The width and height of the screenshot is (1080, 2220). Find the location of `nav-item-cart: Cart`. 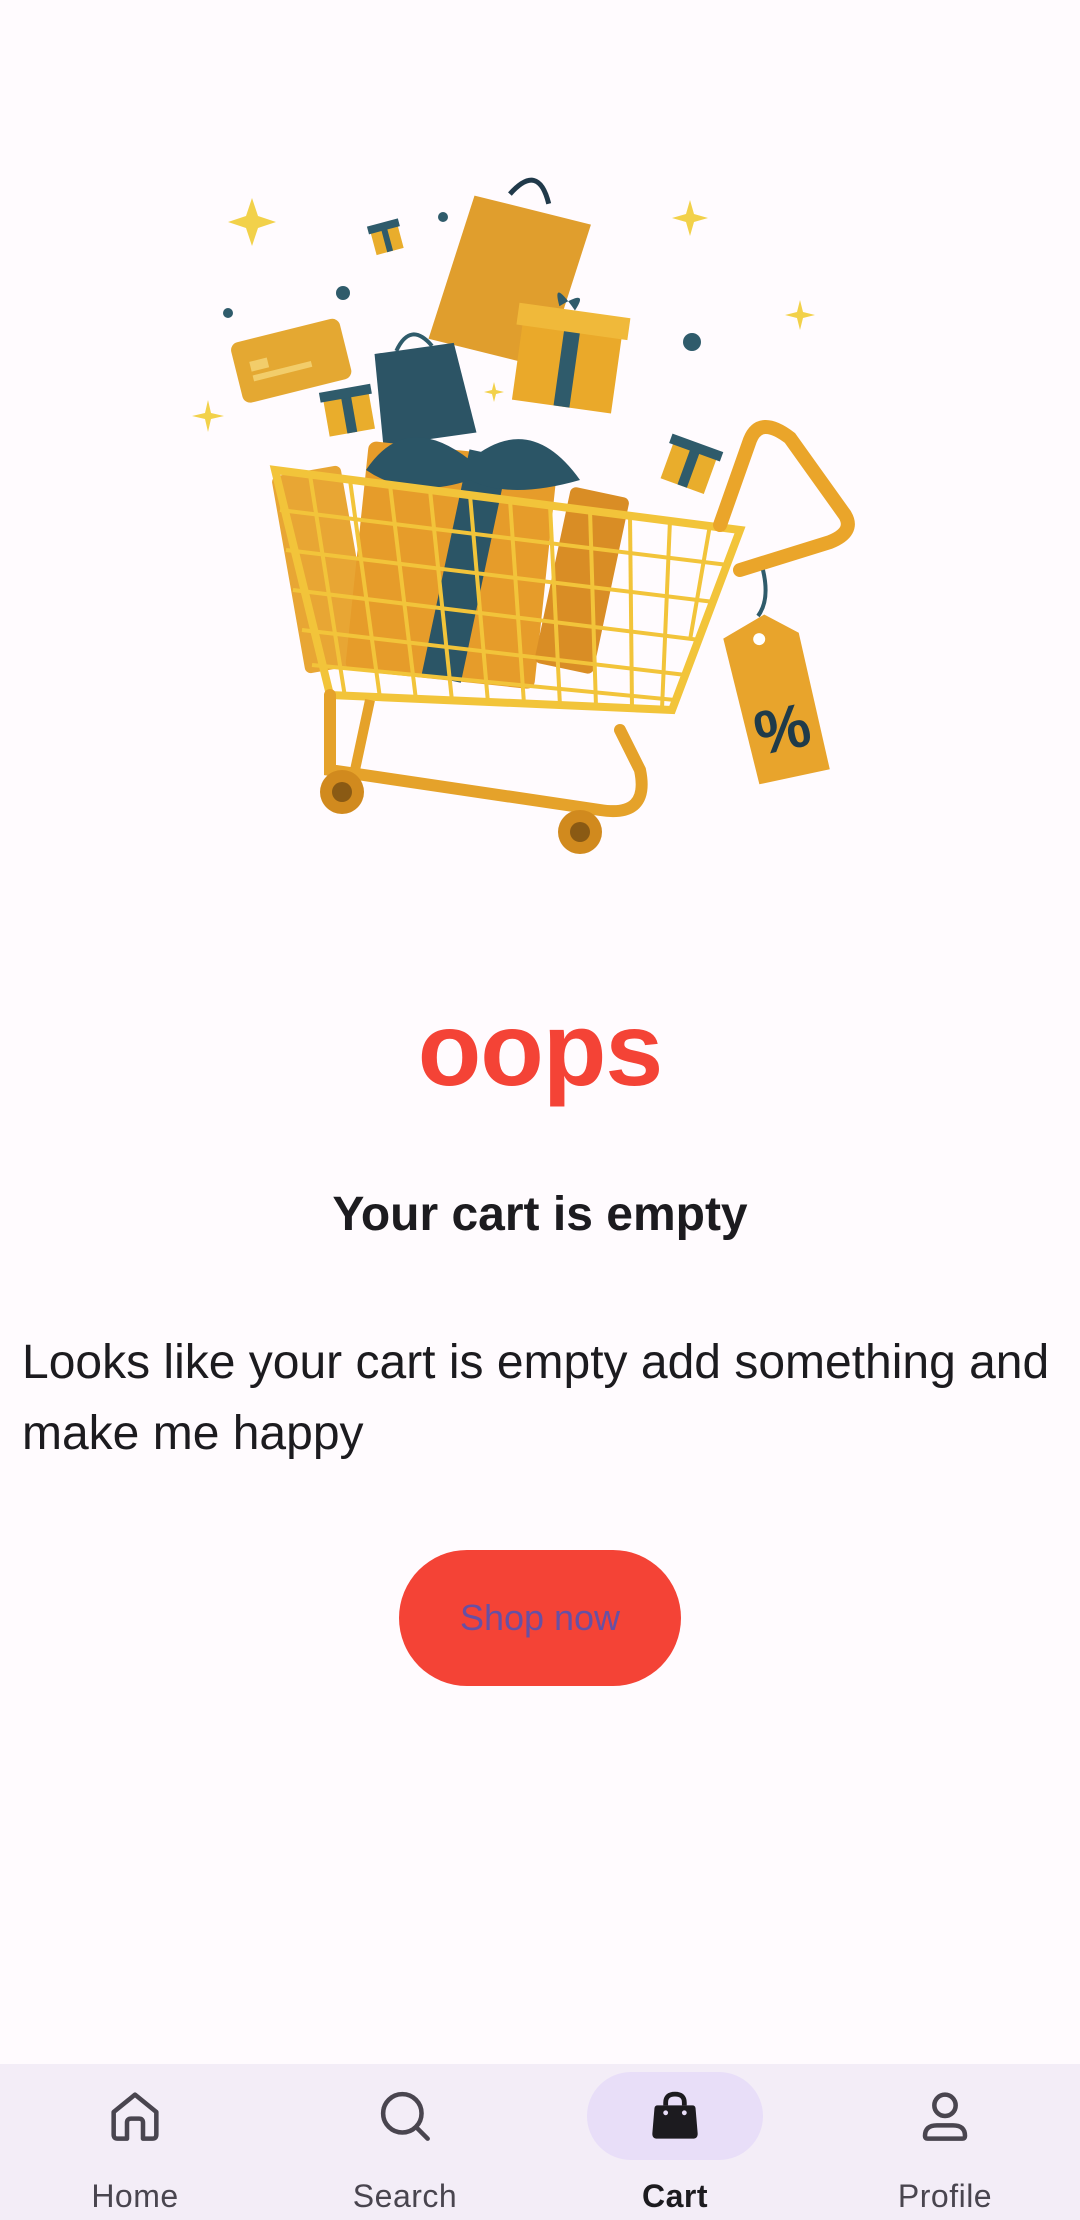

nav-item-cart: Cart is located at coordinates (675, 2142).